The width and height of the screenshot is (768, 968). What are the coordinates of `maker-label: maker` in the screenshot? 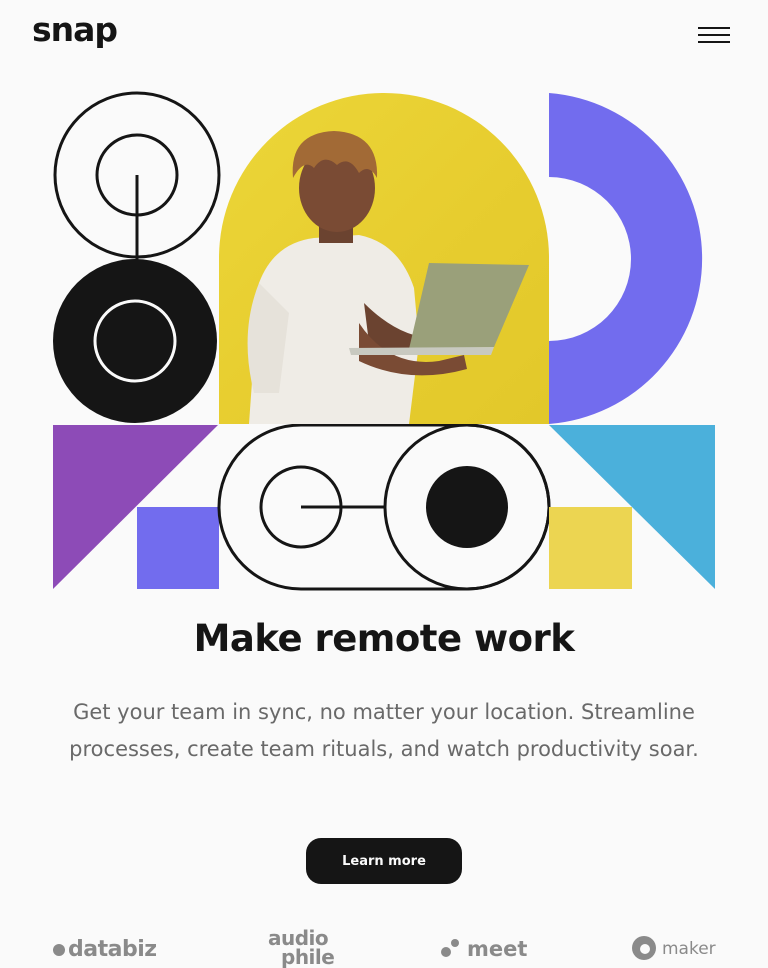 It's located at (689, 949).